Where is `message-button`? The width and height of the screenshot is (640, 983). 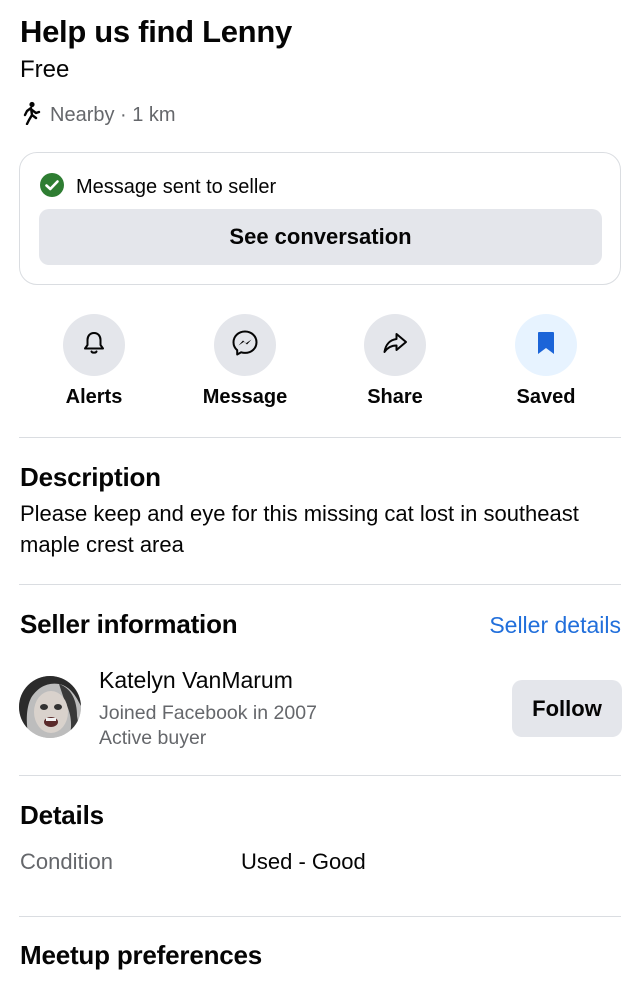 message-button is located at coordinates (245, 345).